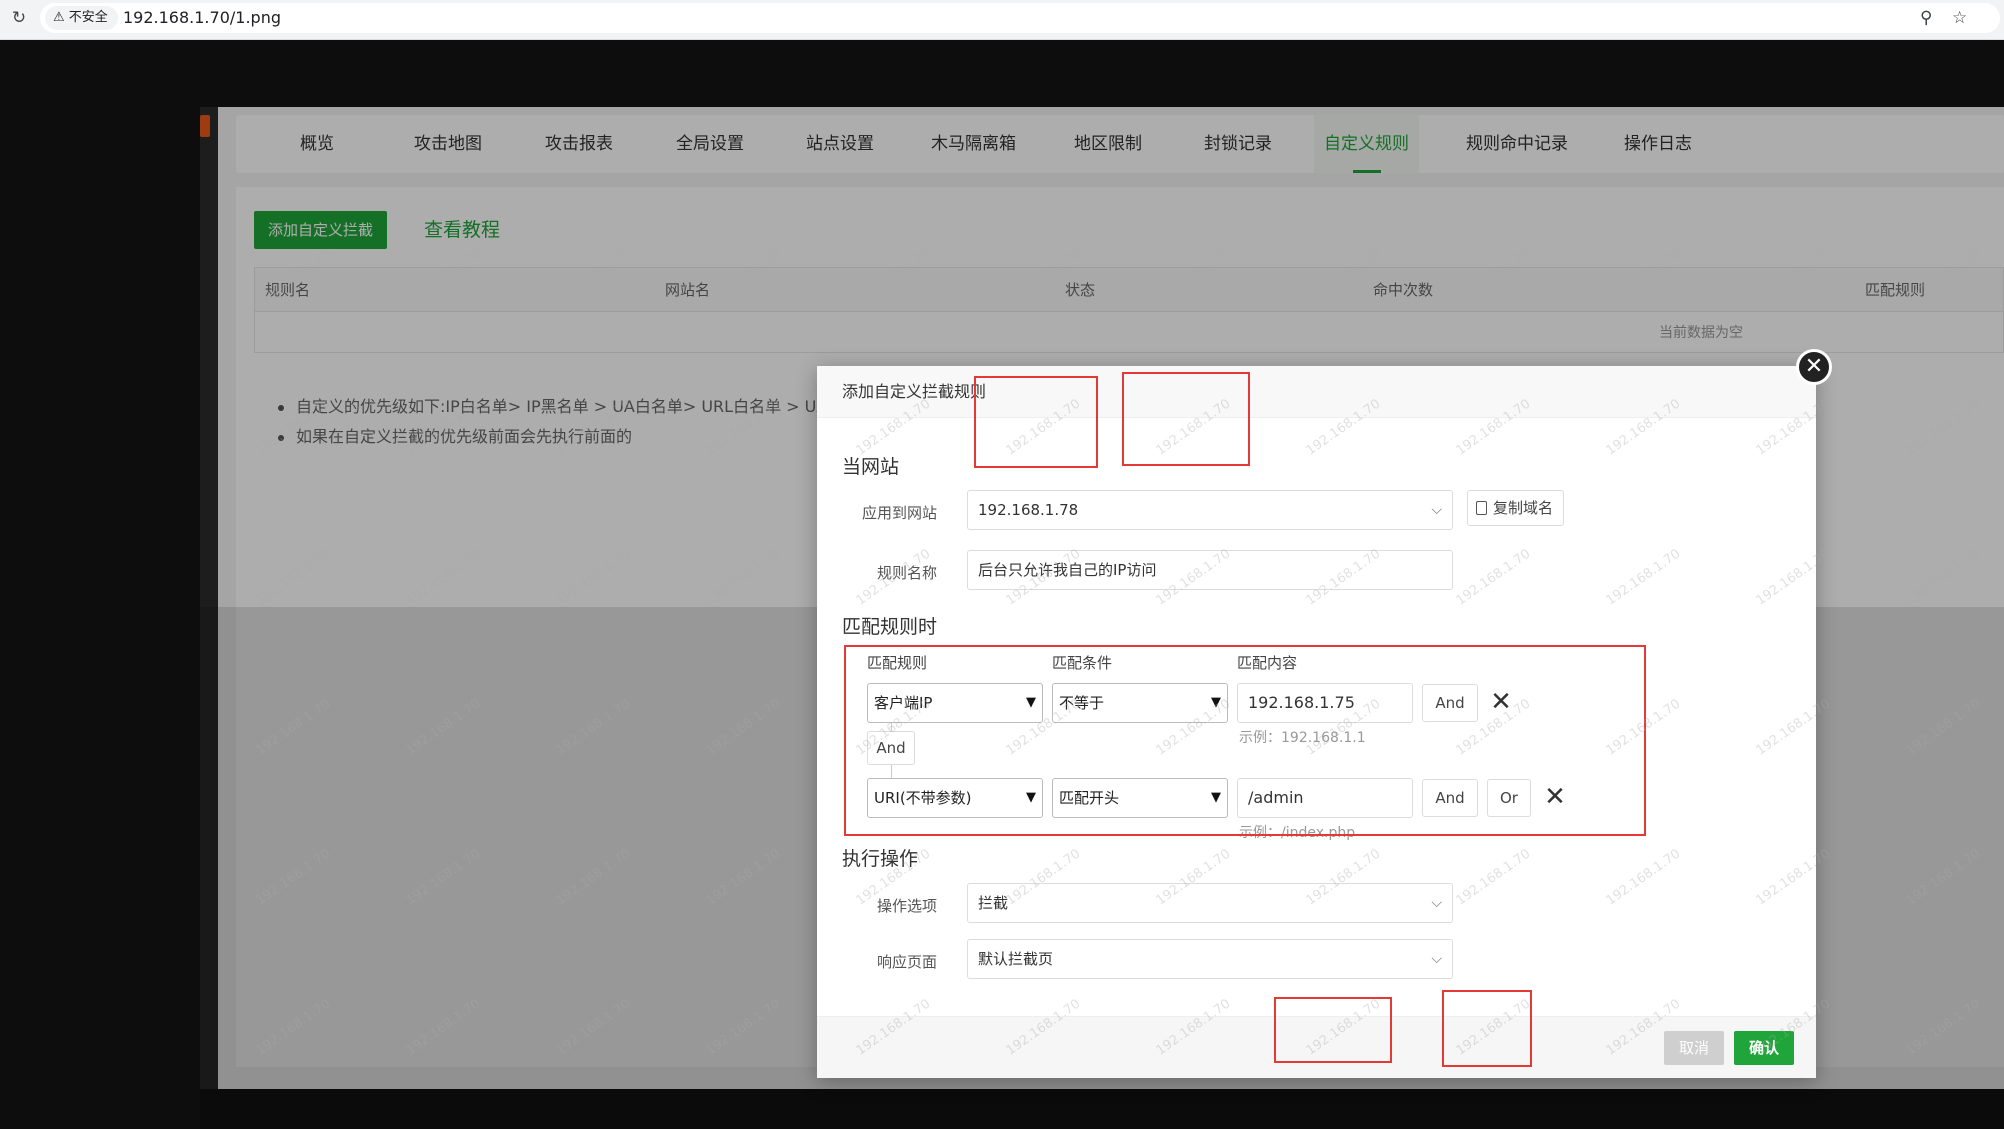 This screenshot has width=2004, height=1129. Describe the element at coordinates (202, 18) in the screenshot. I see `url-text: 192.168.1.70/1.png` at that location.